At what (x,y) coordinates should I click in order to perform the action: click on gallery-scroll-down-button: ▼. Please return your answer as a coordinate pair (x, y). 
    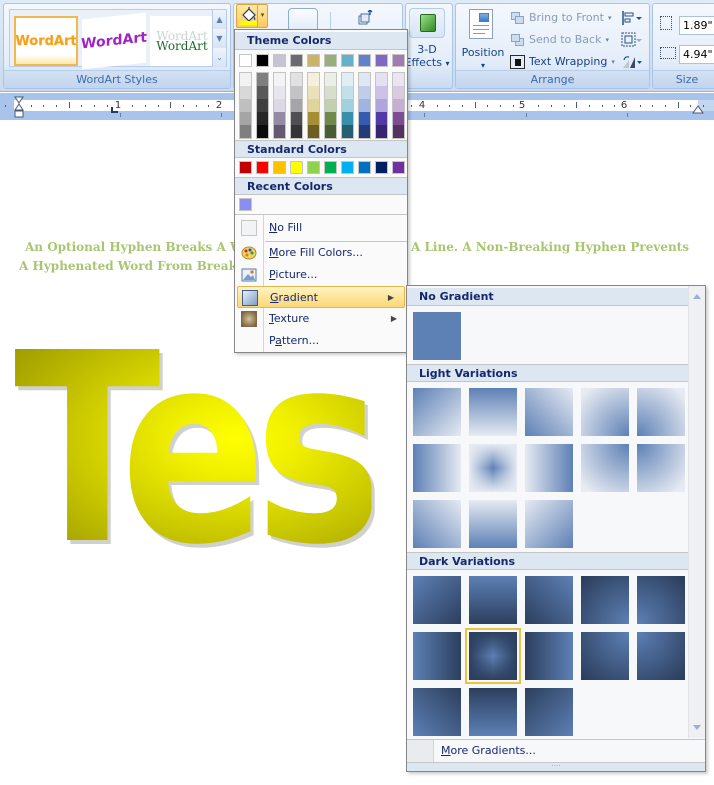
    Looking at the image, I should click on (219, 38).